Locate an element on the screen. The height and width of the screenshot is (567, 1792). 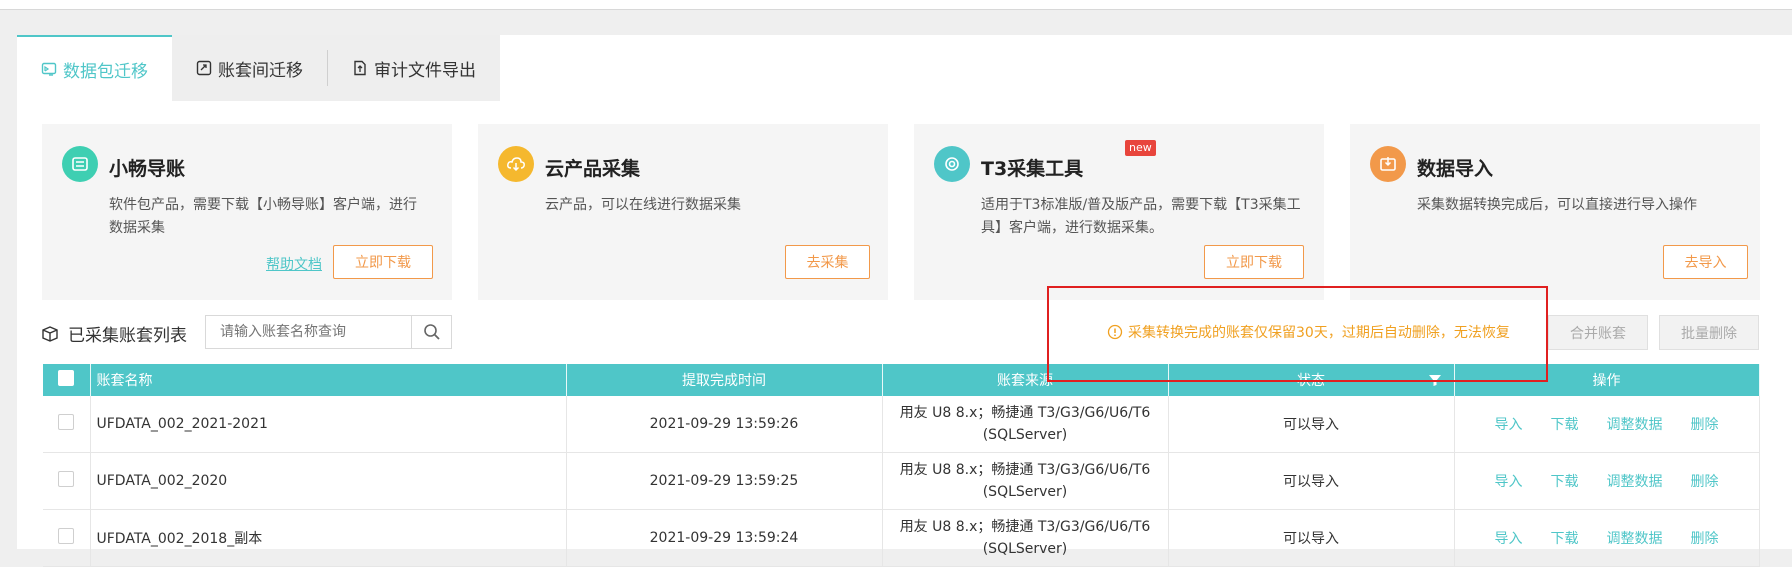
card-desc: 采集数据转换完成后，可以直接进行导入操作 is located at coordinates (1557, 205).